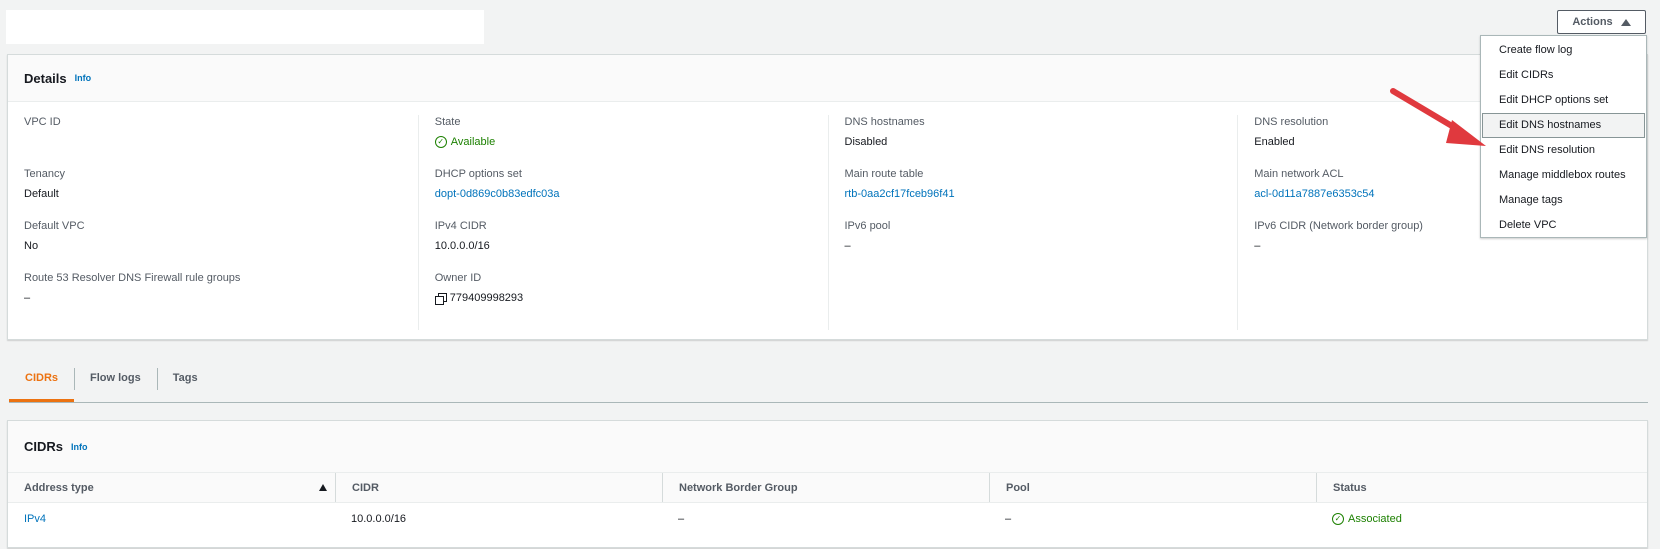 This screenshot has height=549, width=1660. Describe the element at coordinates (1563, 175) in the screenshot. I see `menu-item-manage-middlebox: Manage middlebox routes` at that location.